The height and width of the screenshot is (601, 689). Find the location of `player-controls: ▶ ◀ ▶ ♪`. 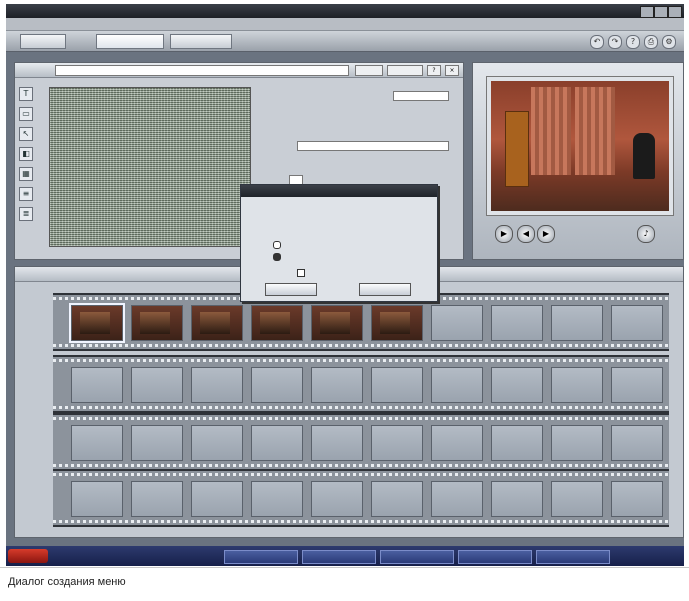

player-controls: ▶ ◀ ▶ ♪ is located at coordinates (578, 235).